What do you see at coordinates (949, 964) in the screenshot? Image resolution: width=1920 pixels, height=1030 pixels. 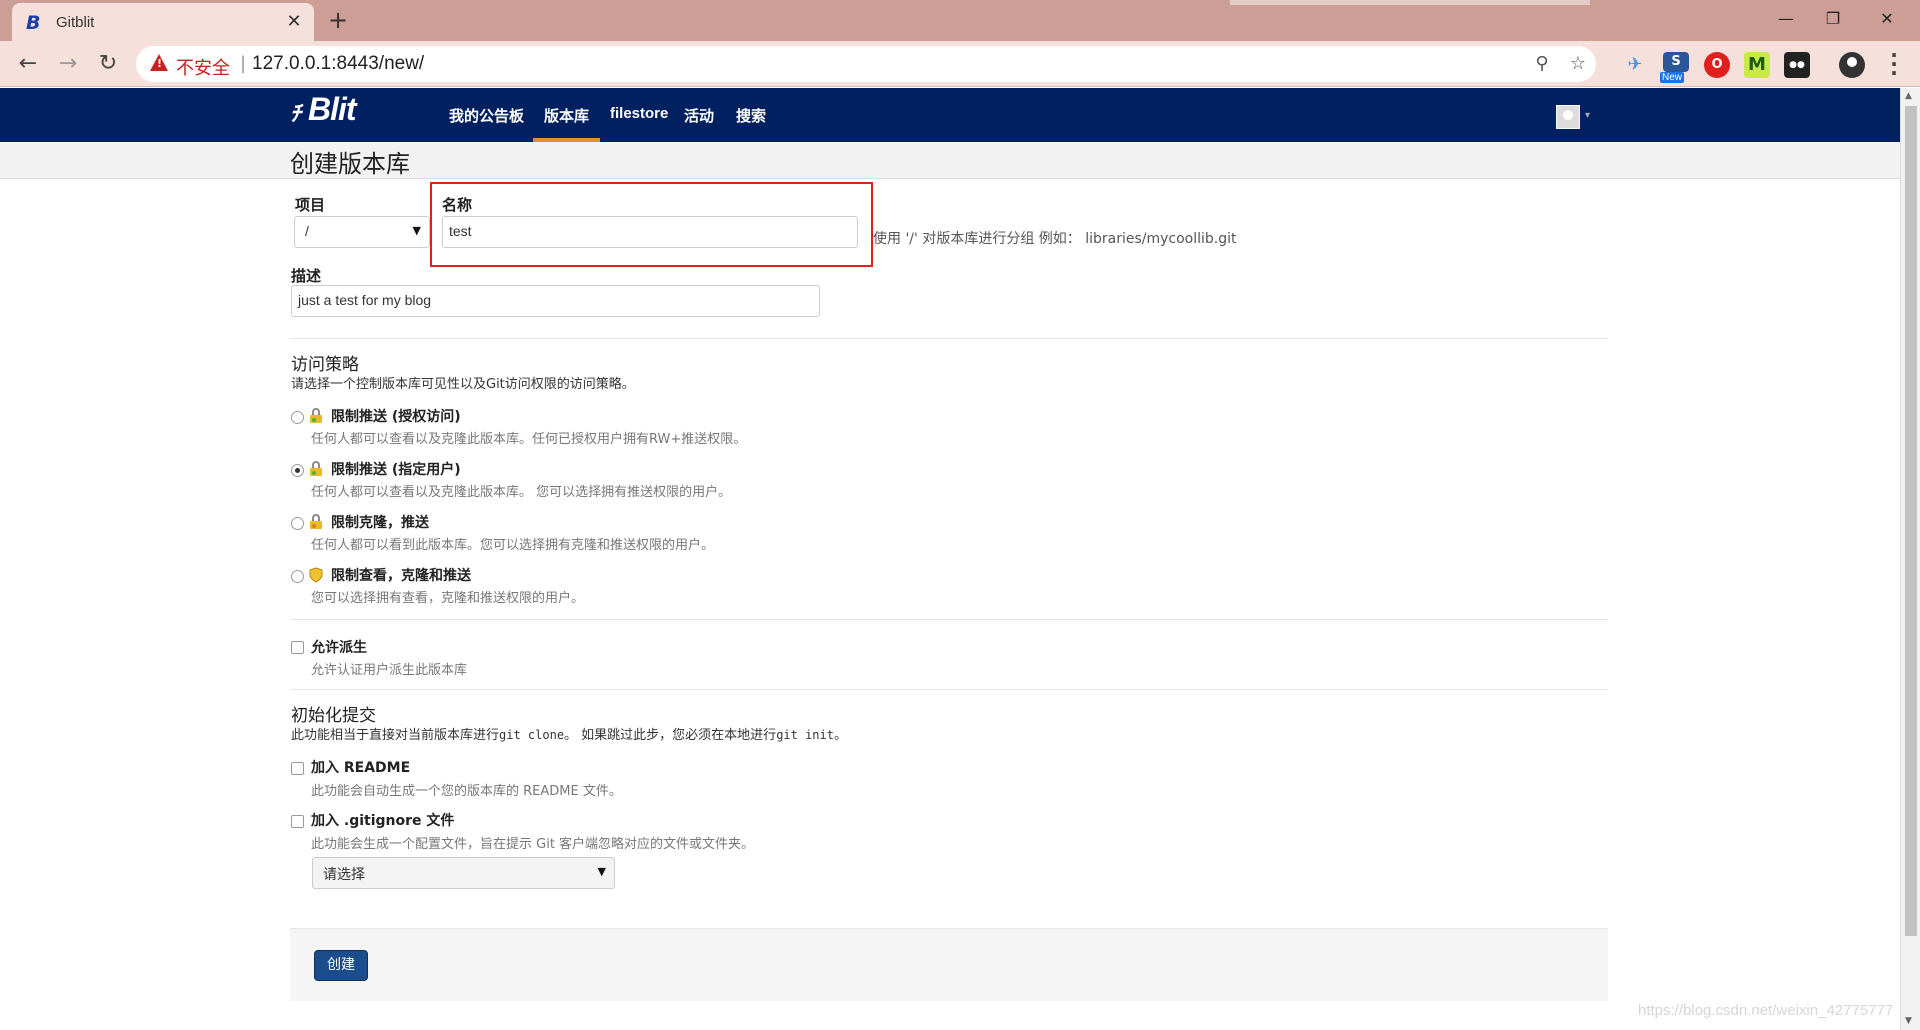 I see `form-actions: 创建` at bounding box center [949, 964].